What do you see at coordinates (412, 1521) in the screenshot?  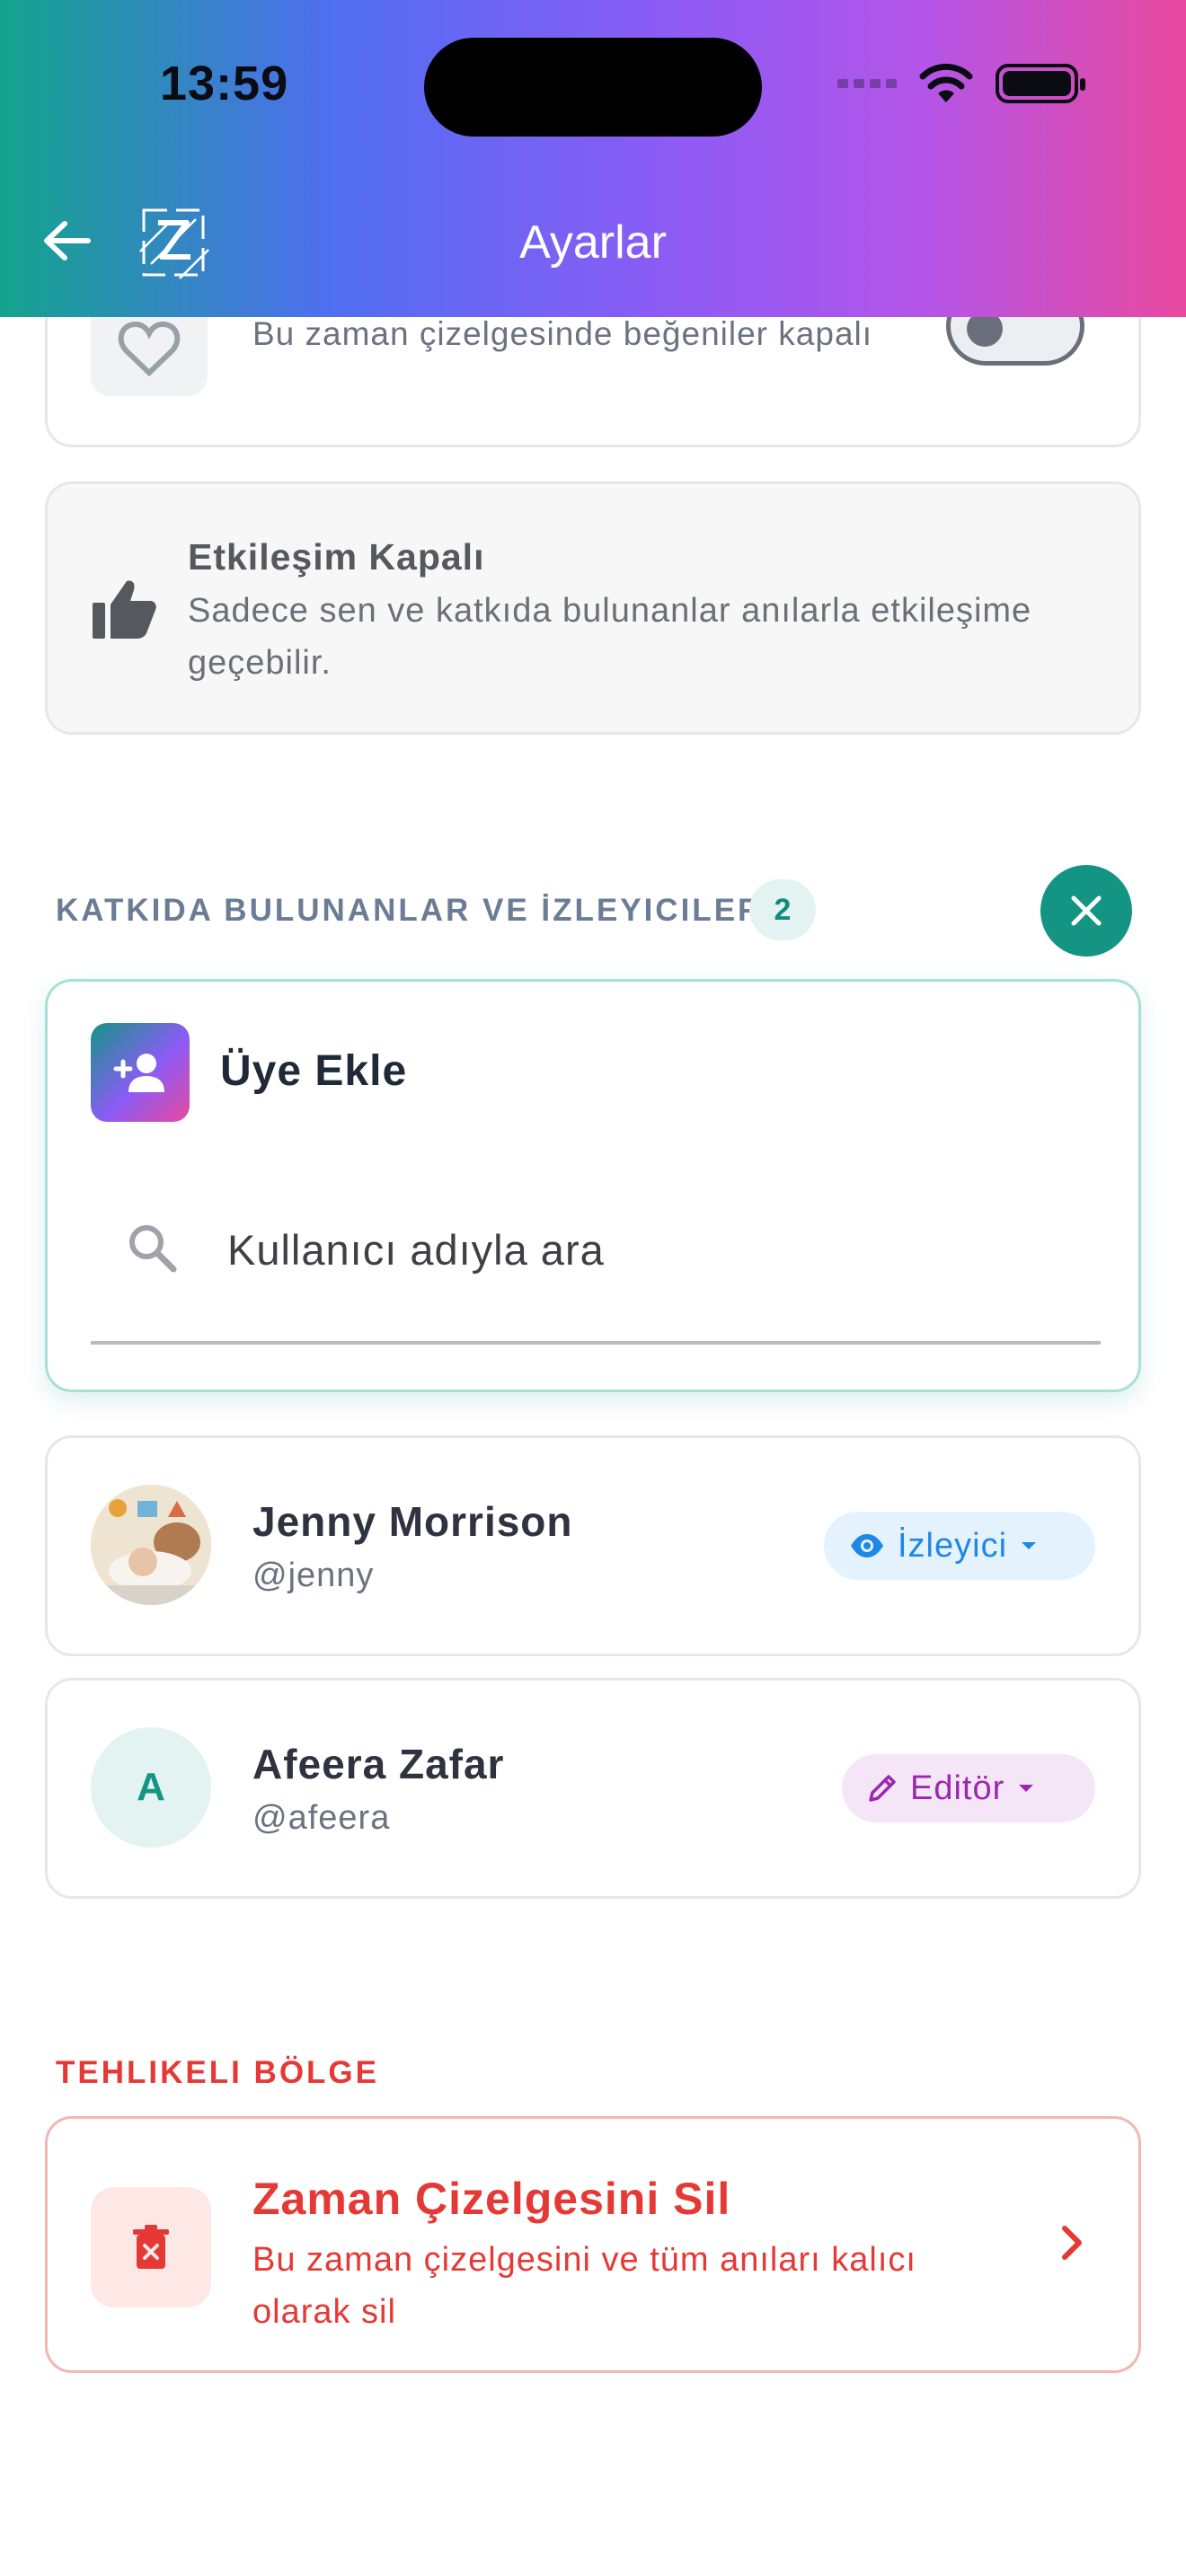 I see `member-name: Jenny Morrison` at bounding box center [412, 1521].